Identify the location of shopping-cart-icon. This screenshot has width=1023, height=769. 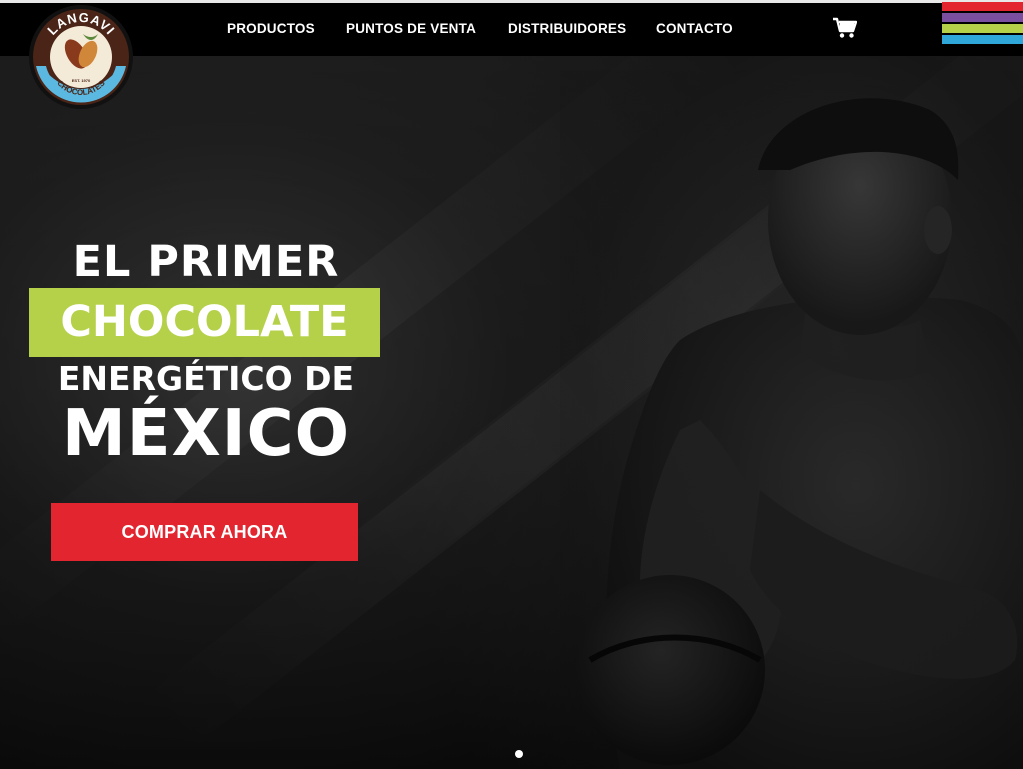
(845, 28).